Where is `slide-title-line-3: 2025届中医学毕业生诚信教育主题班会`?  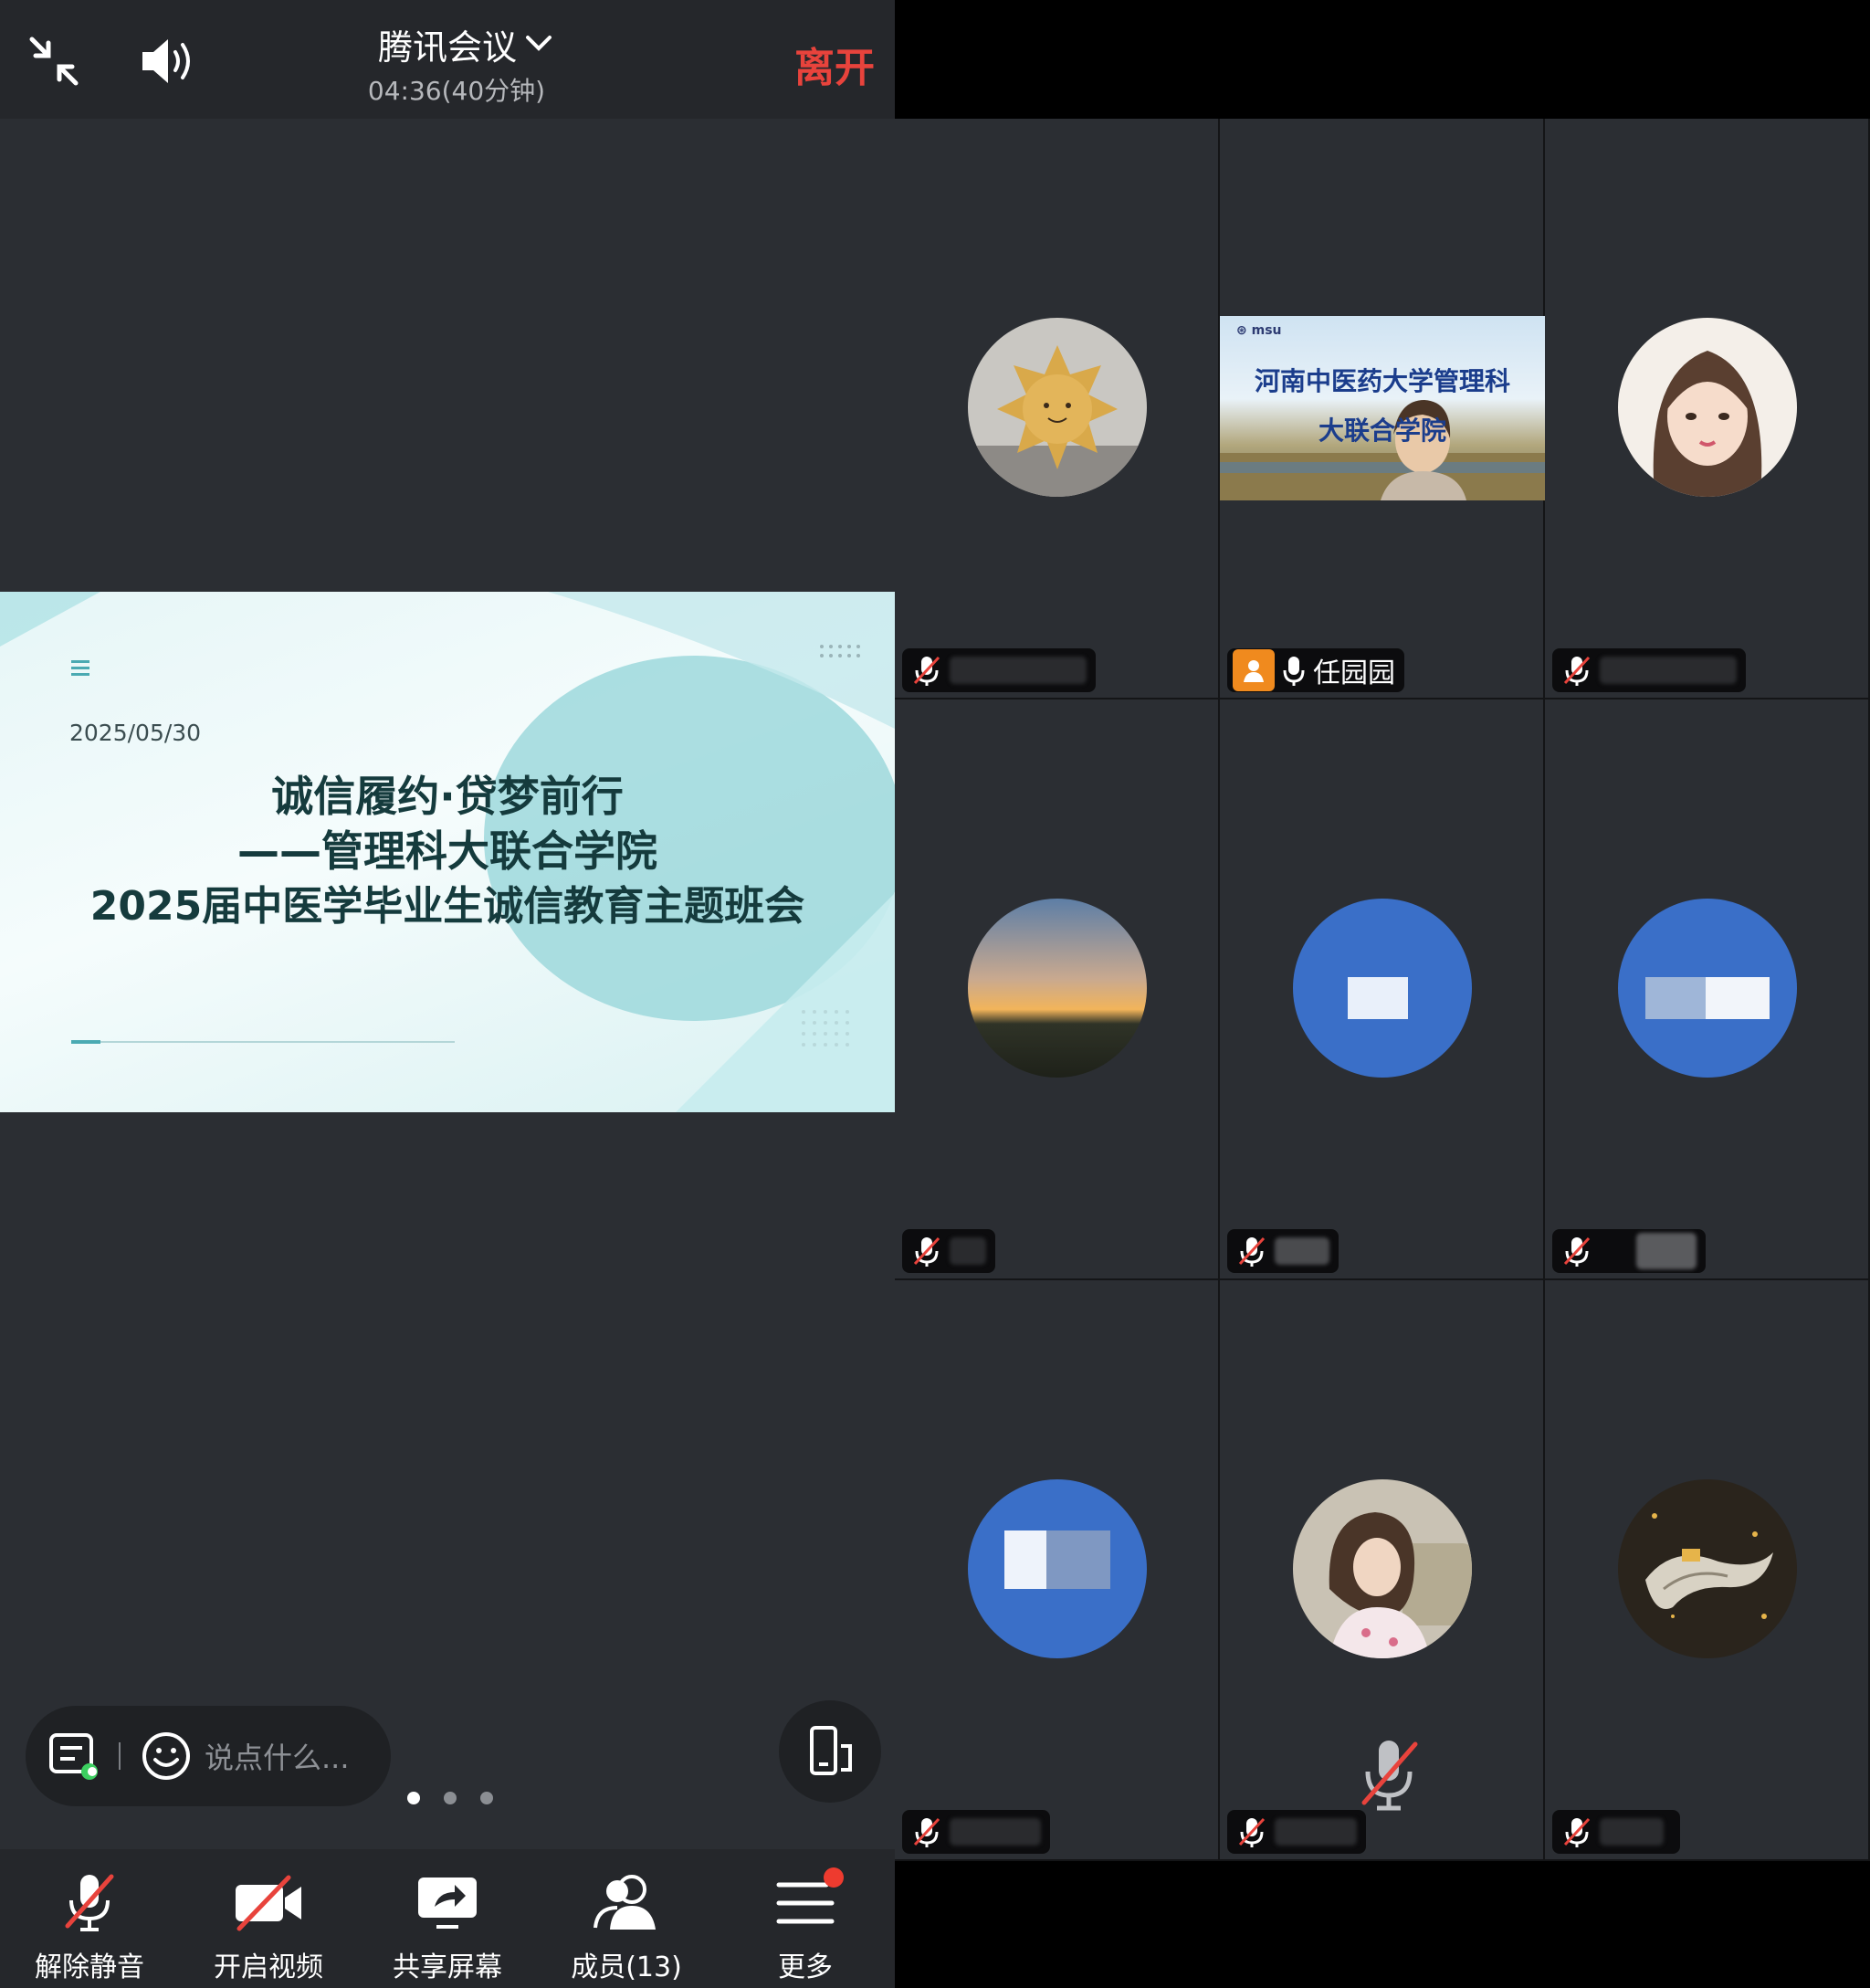
slide-title-line-3: 2025届中医学毕业生诚信教育主题班会 is located at coordinates (447, 906).